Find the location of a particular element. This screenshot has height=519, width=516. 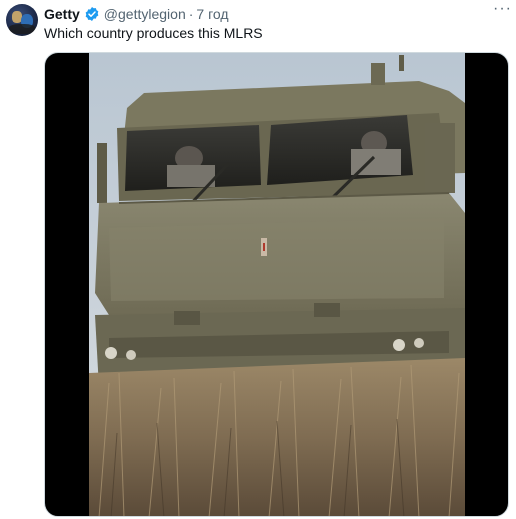

tweet-header: Getty @gettylegion · 7 год is located at coordinates (275, 14).